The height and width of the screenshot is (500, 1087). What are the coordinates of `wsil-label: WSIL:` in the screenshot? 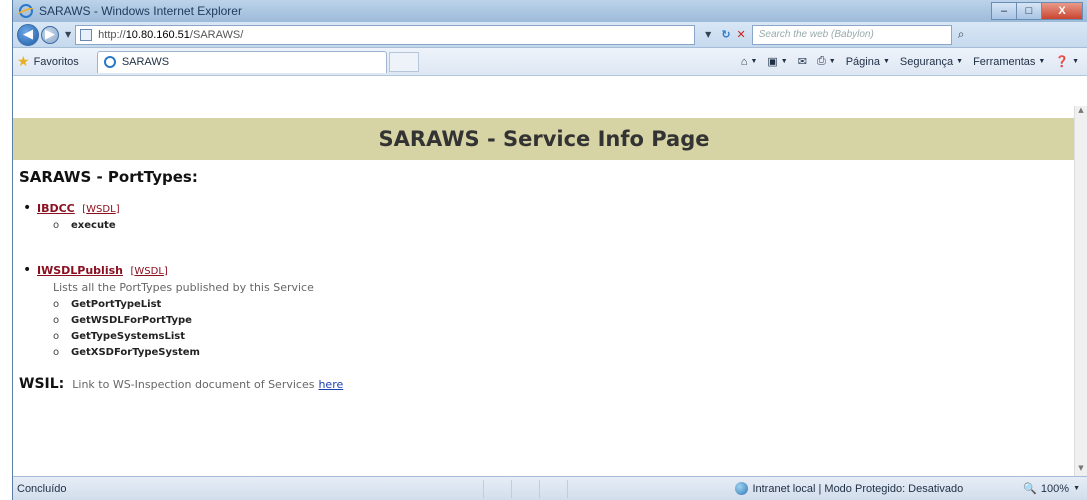 It's located at (42, 384).